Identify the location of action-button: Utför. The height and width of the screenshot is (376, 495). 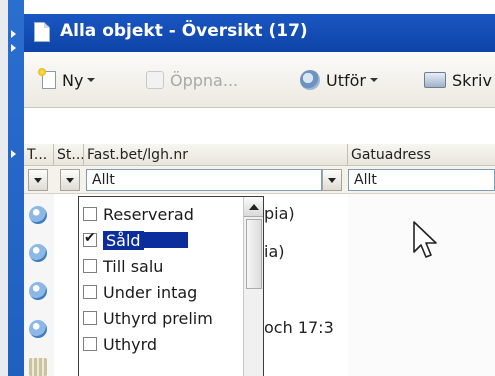
(339, 80).